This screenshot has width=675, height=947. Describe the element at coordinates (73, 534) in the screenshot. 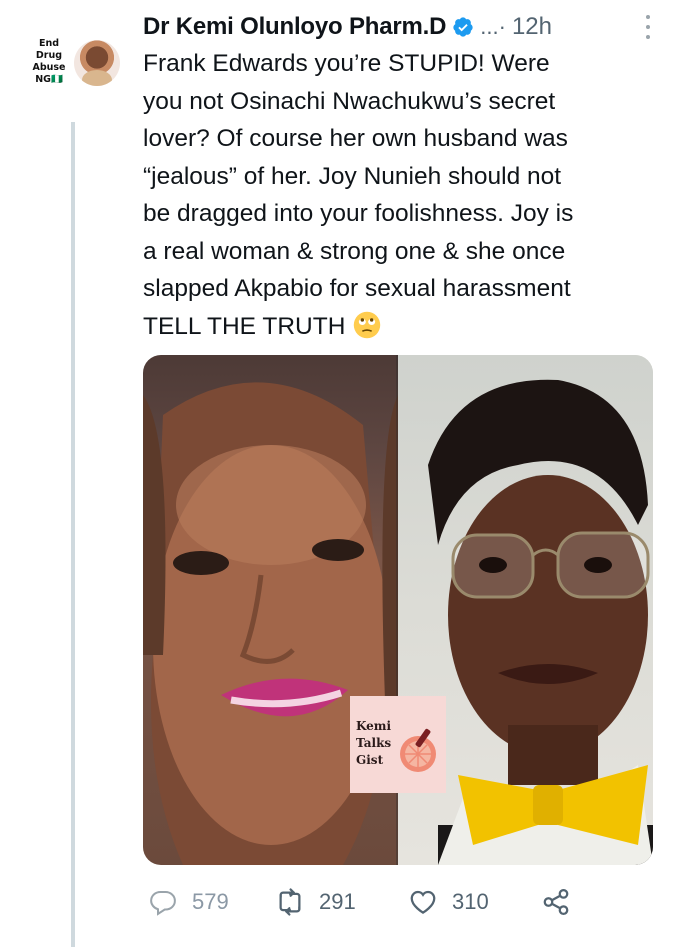

I see `thread-connector-line` at that location.